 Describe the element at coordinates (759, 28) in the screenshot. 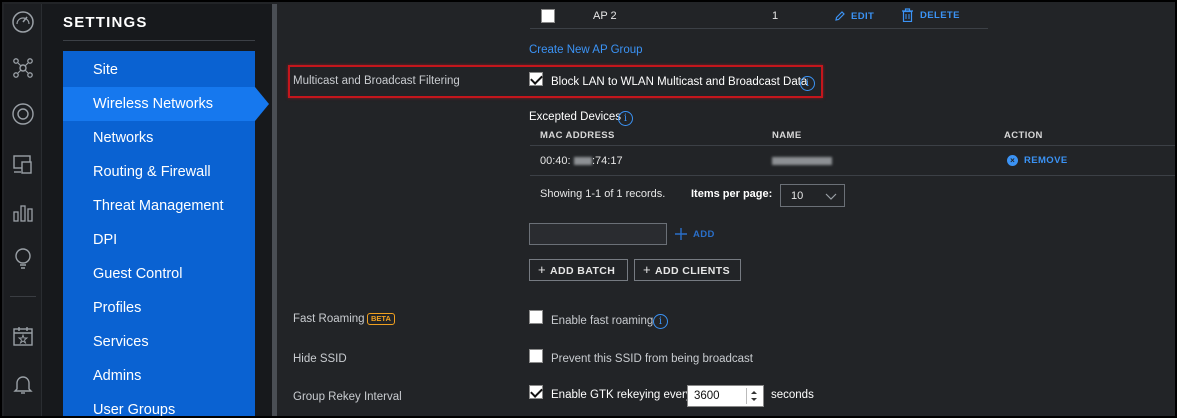

I see `ap-group-row-divider` at that location.